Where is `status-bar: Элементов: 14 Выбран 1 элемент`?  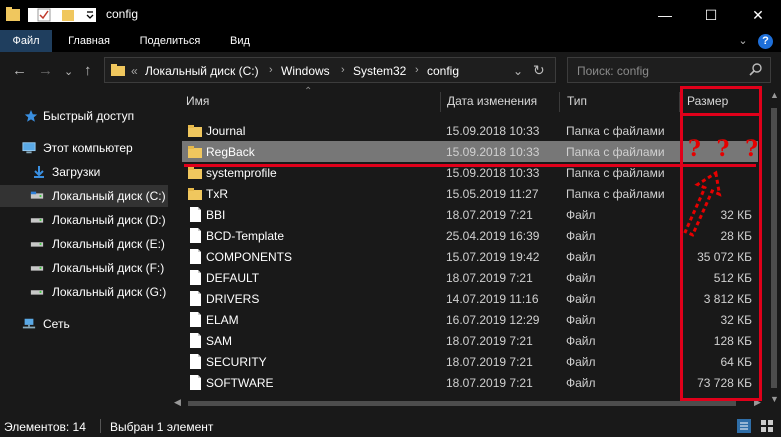
status-bar: Элементов: 14 Выбран 1 элемент is located at coordinates (390, 426).